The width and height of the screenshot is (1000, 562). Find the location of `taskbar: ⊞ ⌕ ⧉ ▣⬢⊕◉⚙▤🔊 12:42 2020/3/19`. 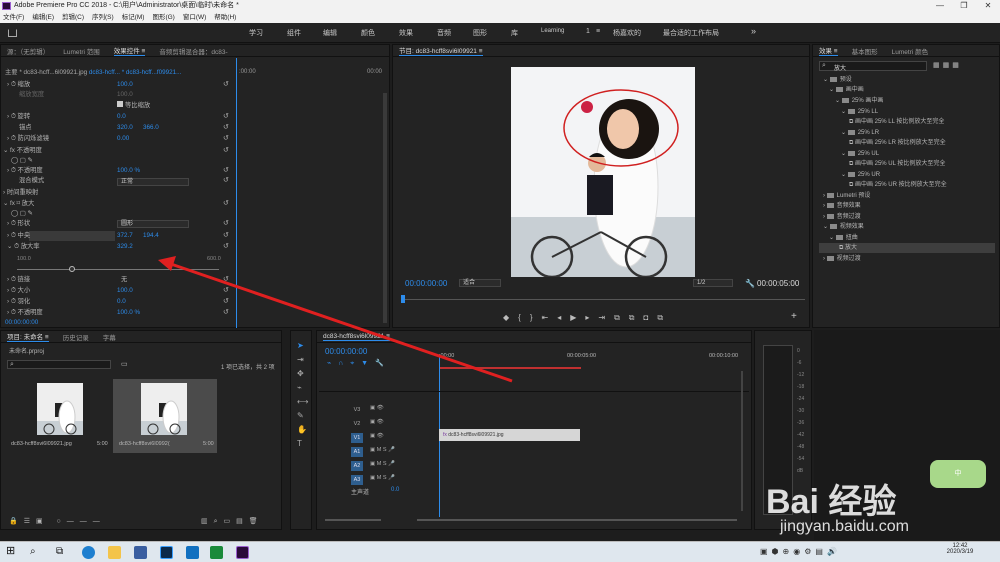

taskbar: ⊞ ⌕ ⧉ ▣⬢⊕◉⚙▤🔊 12:42 2020/3/19 is located at coordinates (500, 551).